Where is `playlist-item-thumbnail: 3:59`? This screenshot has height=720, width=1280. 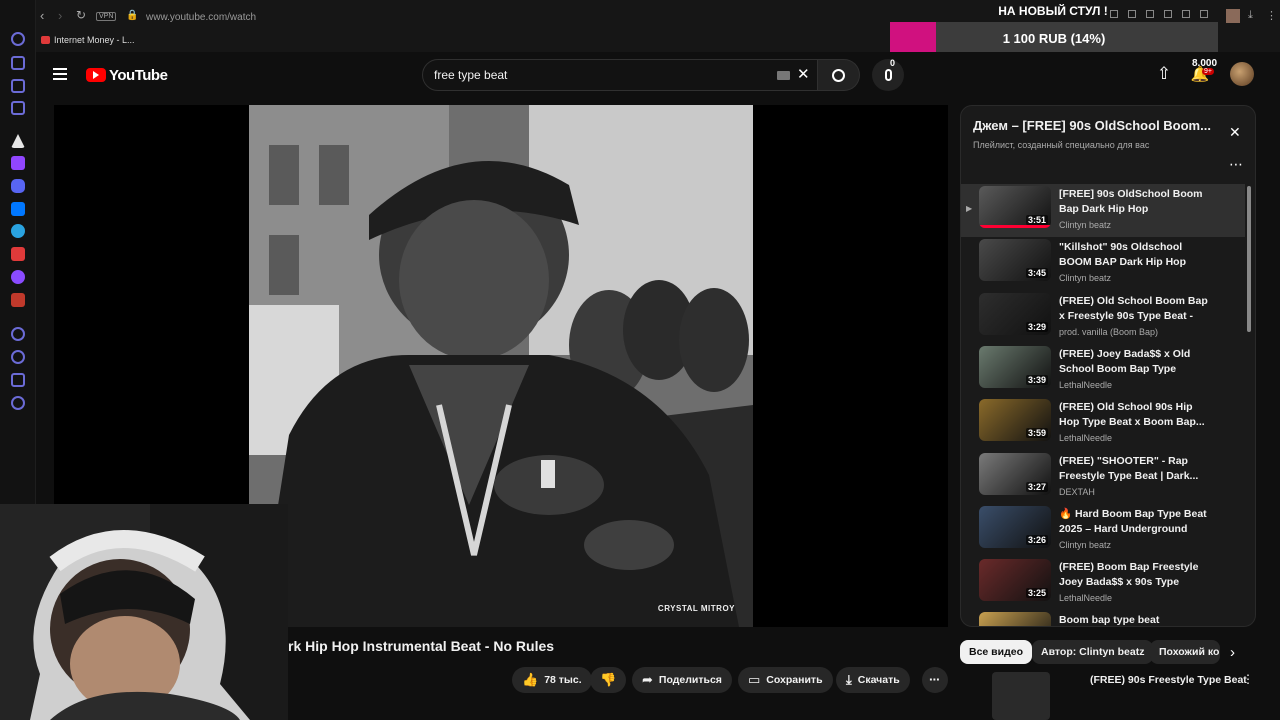
playlist-item-thumbnail: 3:59 is located at coordinates (1015, 420).